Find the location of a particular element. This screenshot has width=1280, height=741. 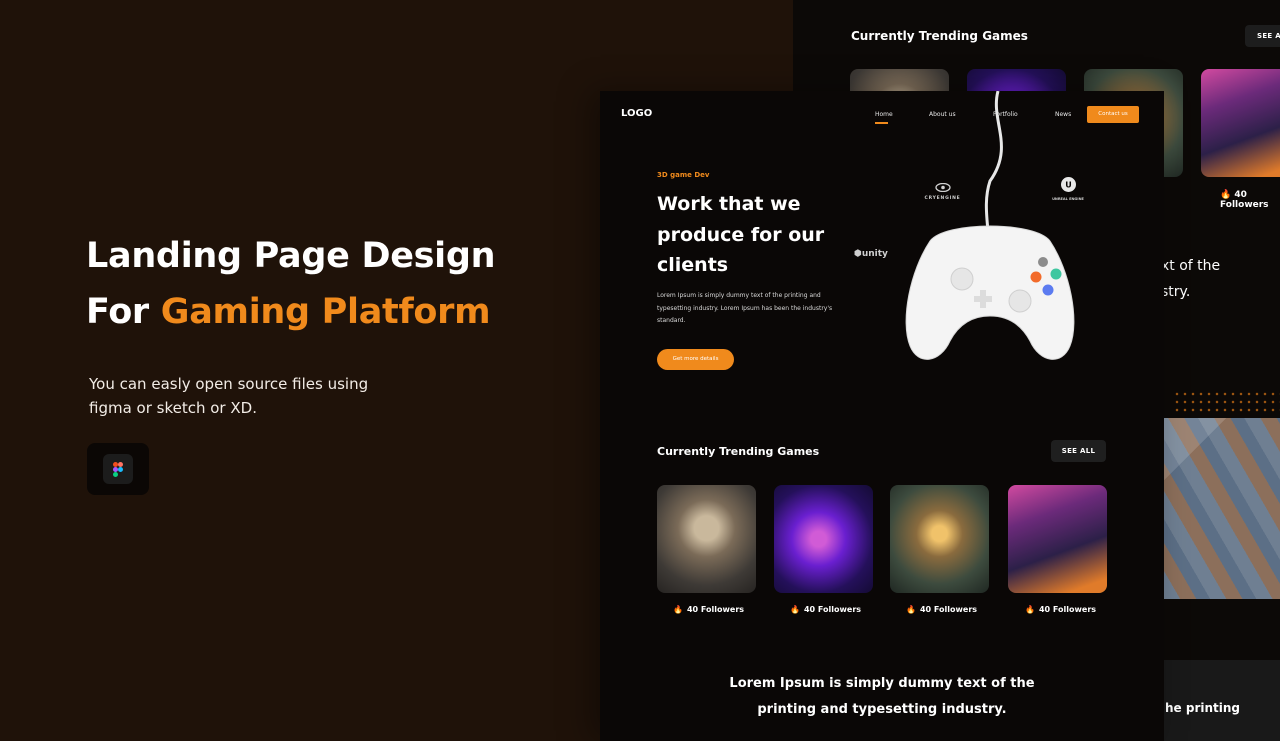

bottom-line-2: printing and typesetting industry. is located at coordinates (882, 709).